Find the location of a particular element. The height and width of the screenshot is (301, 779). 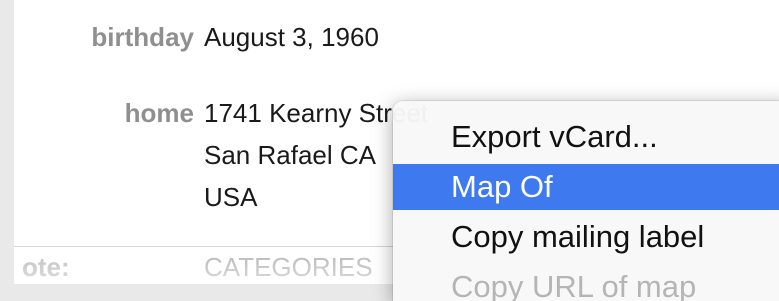

birthday-label: birthday is located at coordinates (142, 37).